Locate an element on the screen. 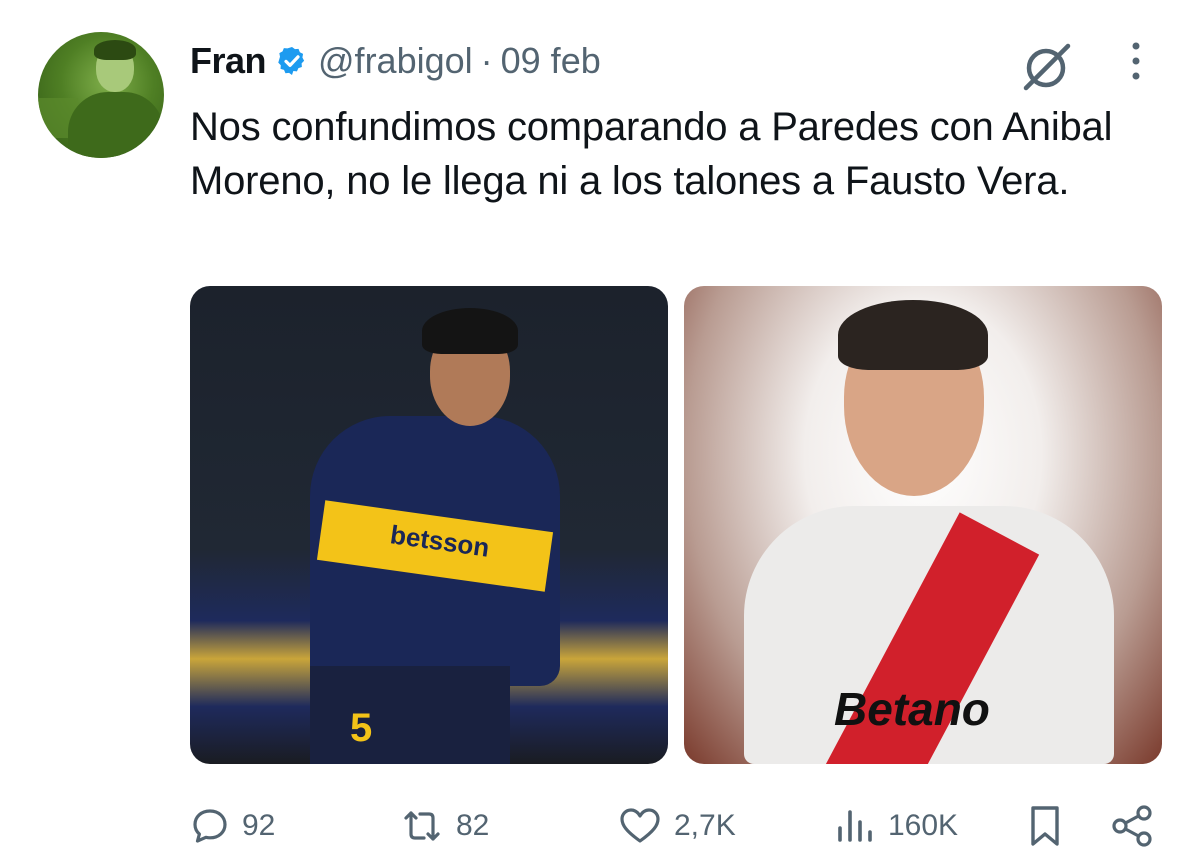  tweet-header: Fran @frabigol · 09 feb is located at coordinates (395, 61).